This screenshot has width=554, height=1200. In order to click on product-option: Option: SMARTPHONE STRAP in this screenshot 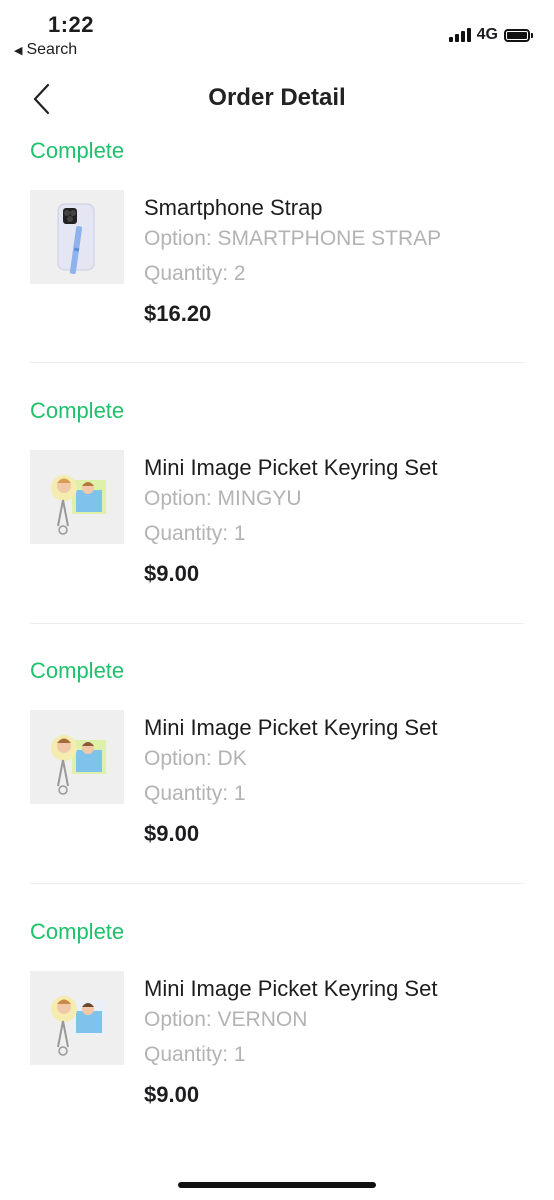, I will do `click(293, 238)`.